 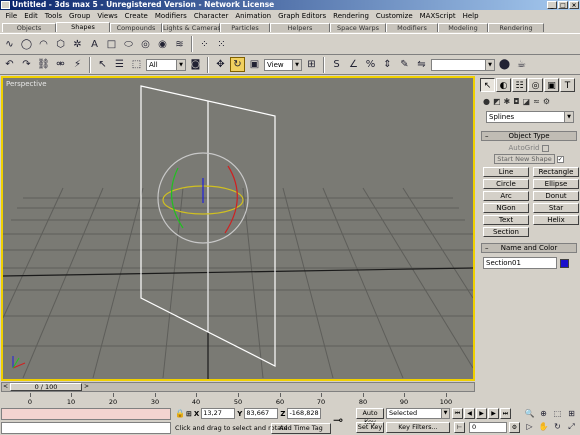 I want to click on absolute-mode-icon: ⊞, so click(x=189, y=414).